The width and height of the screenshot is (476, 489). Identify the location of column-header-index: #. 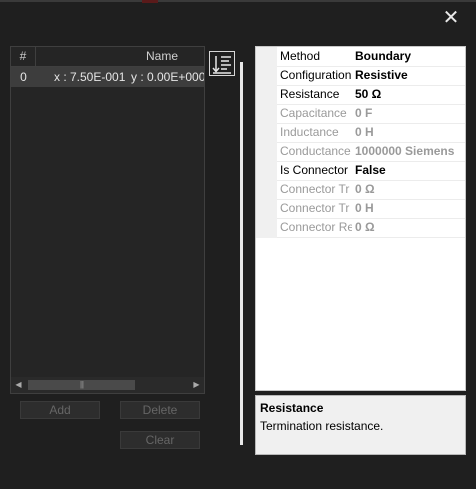
(23, 56).